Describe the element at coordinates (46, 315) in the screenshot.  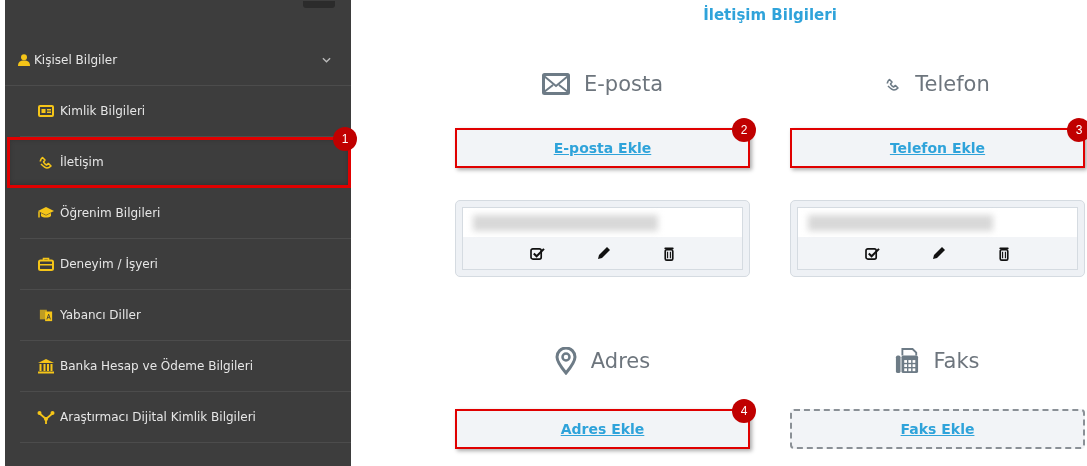
I see `language-icon` at that location.